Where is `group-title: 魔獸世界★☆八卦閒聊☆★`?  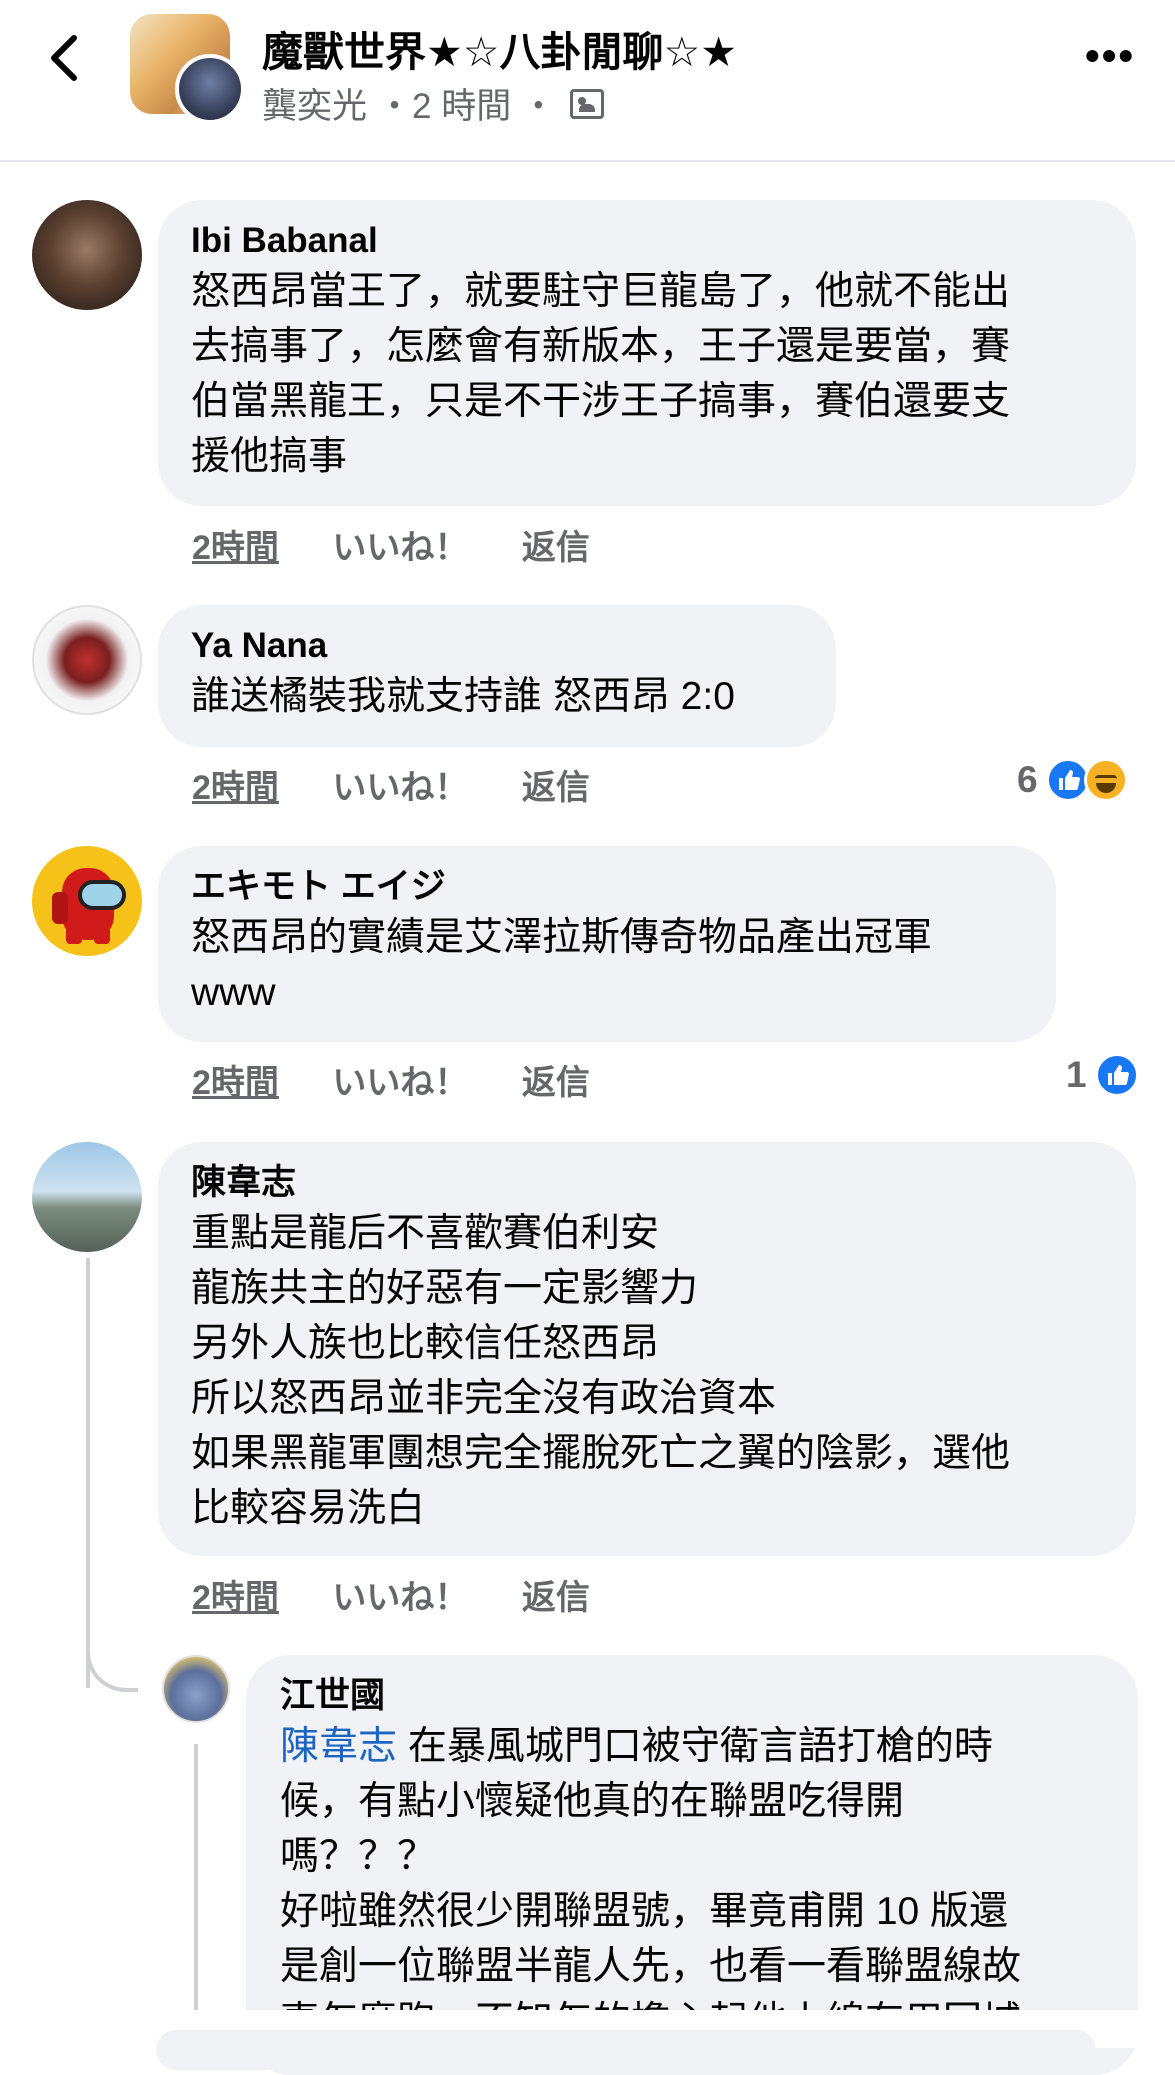
group-title: 魔獸世界★☆八卦閒聊☆★ is located at coordinates (499, 48).